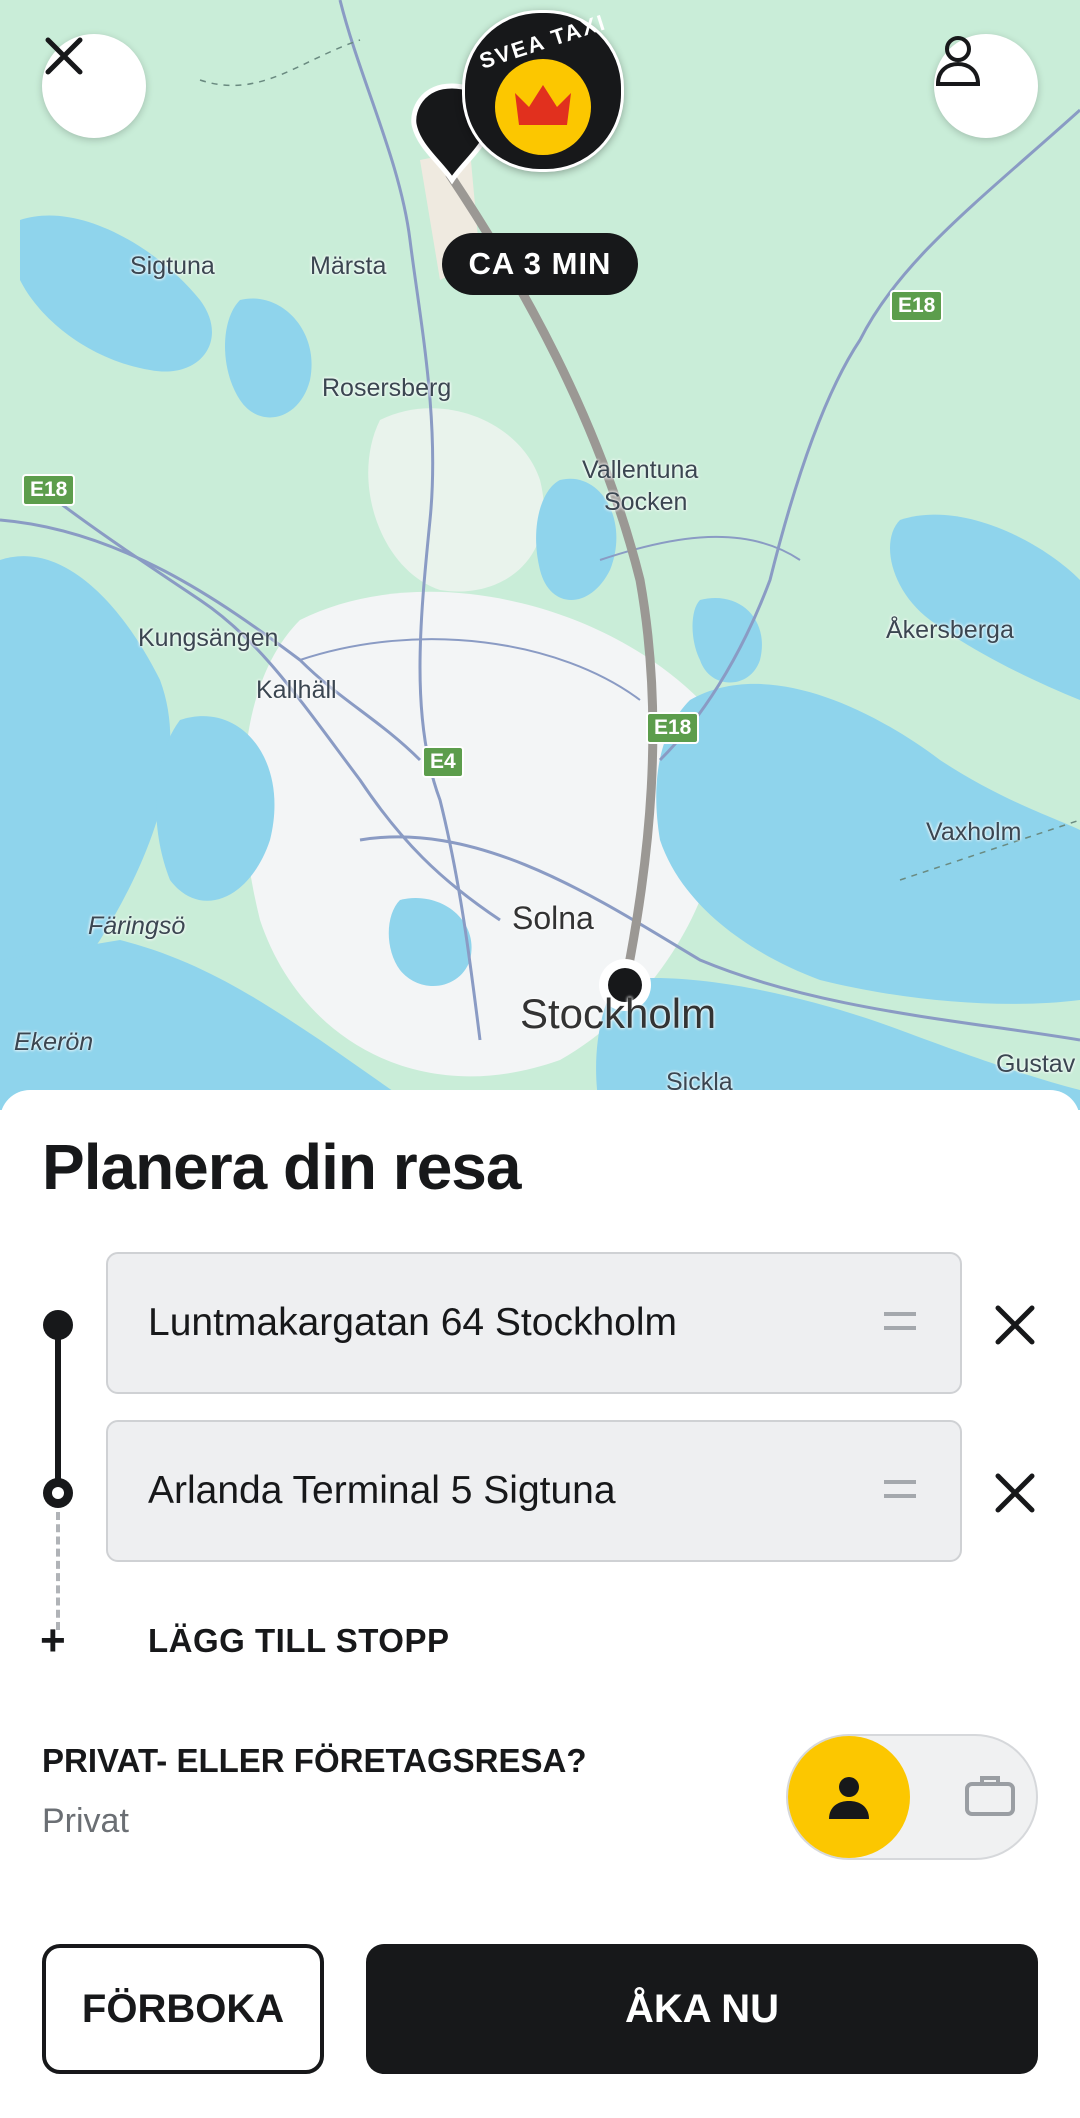 This screenshot has height=2118, width=1080. Describe the element at coordinates (58, 1407) in the screenshot. I see `route-connector` at that location.